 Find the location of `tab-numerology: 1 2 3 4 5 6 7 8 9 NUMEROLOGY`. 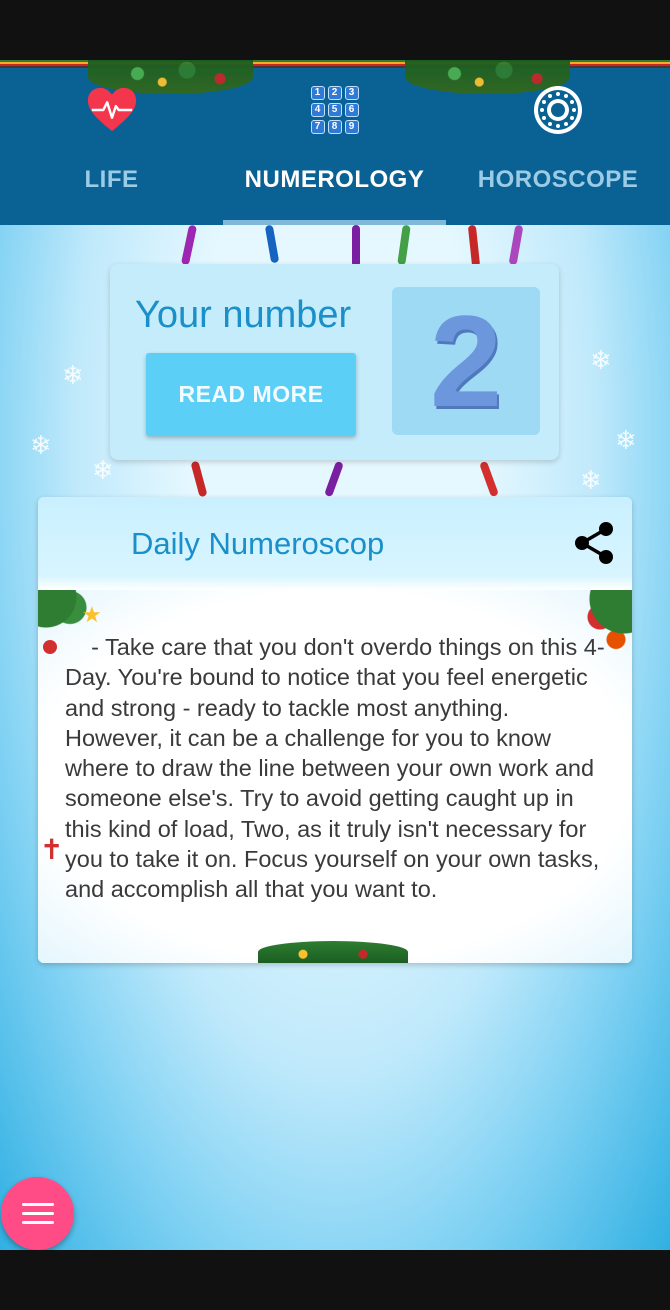

tab-numerology: 1 2 3 4 5 6 7 8 9 NUMEROLOGY is located at coordinates (334, 142).